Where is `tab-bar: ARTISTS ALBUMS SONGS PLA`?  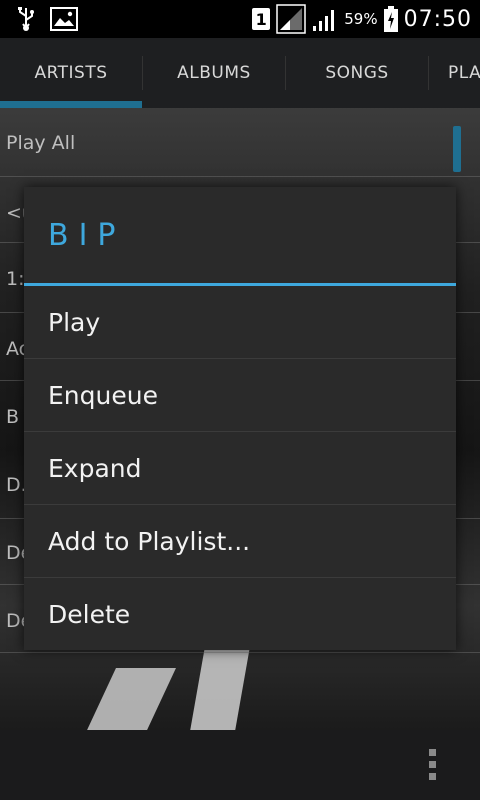 tab-bar: ARTISTS ALBUMS SONGS PLA is located at coordinates (240, 73).